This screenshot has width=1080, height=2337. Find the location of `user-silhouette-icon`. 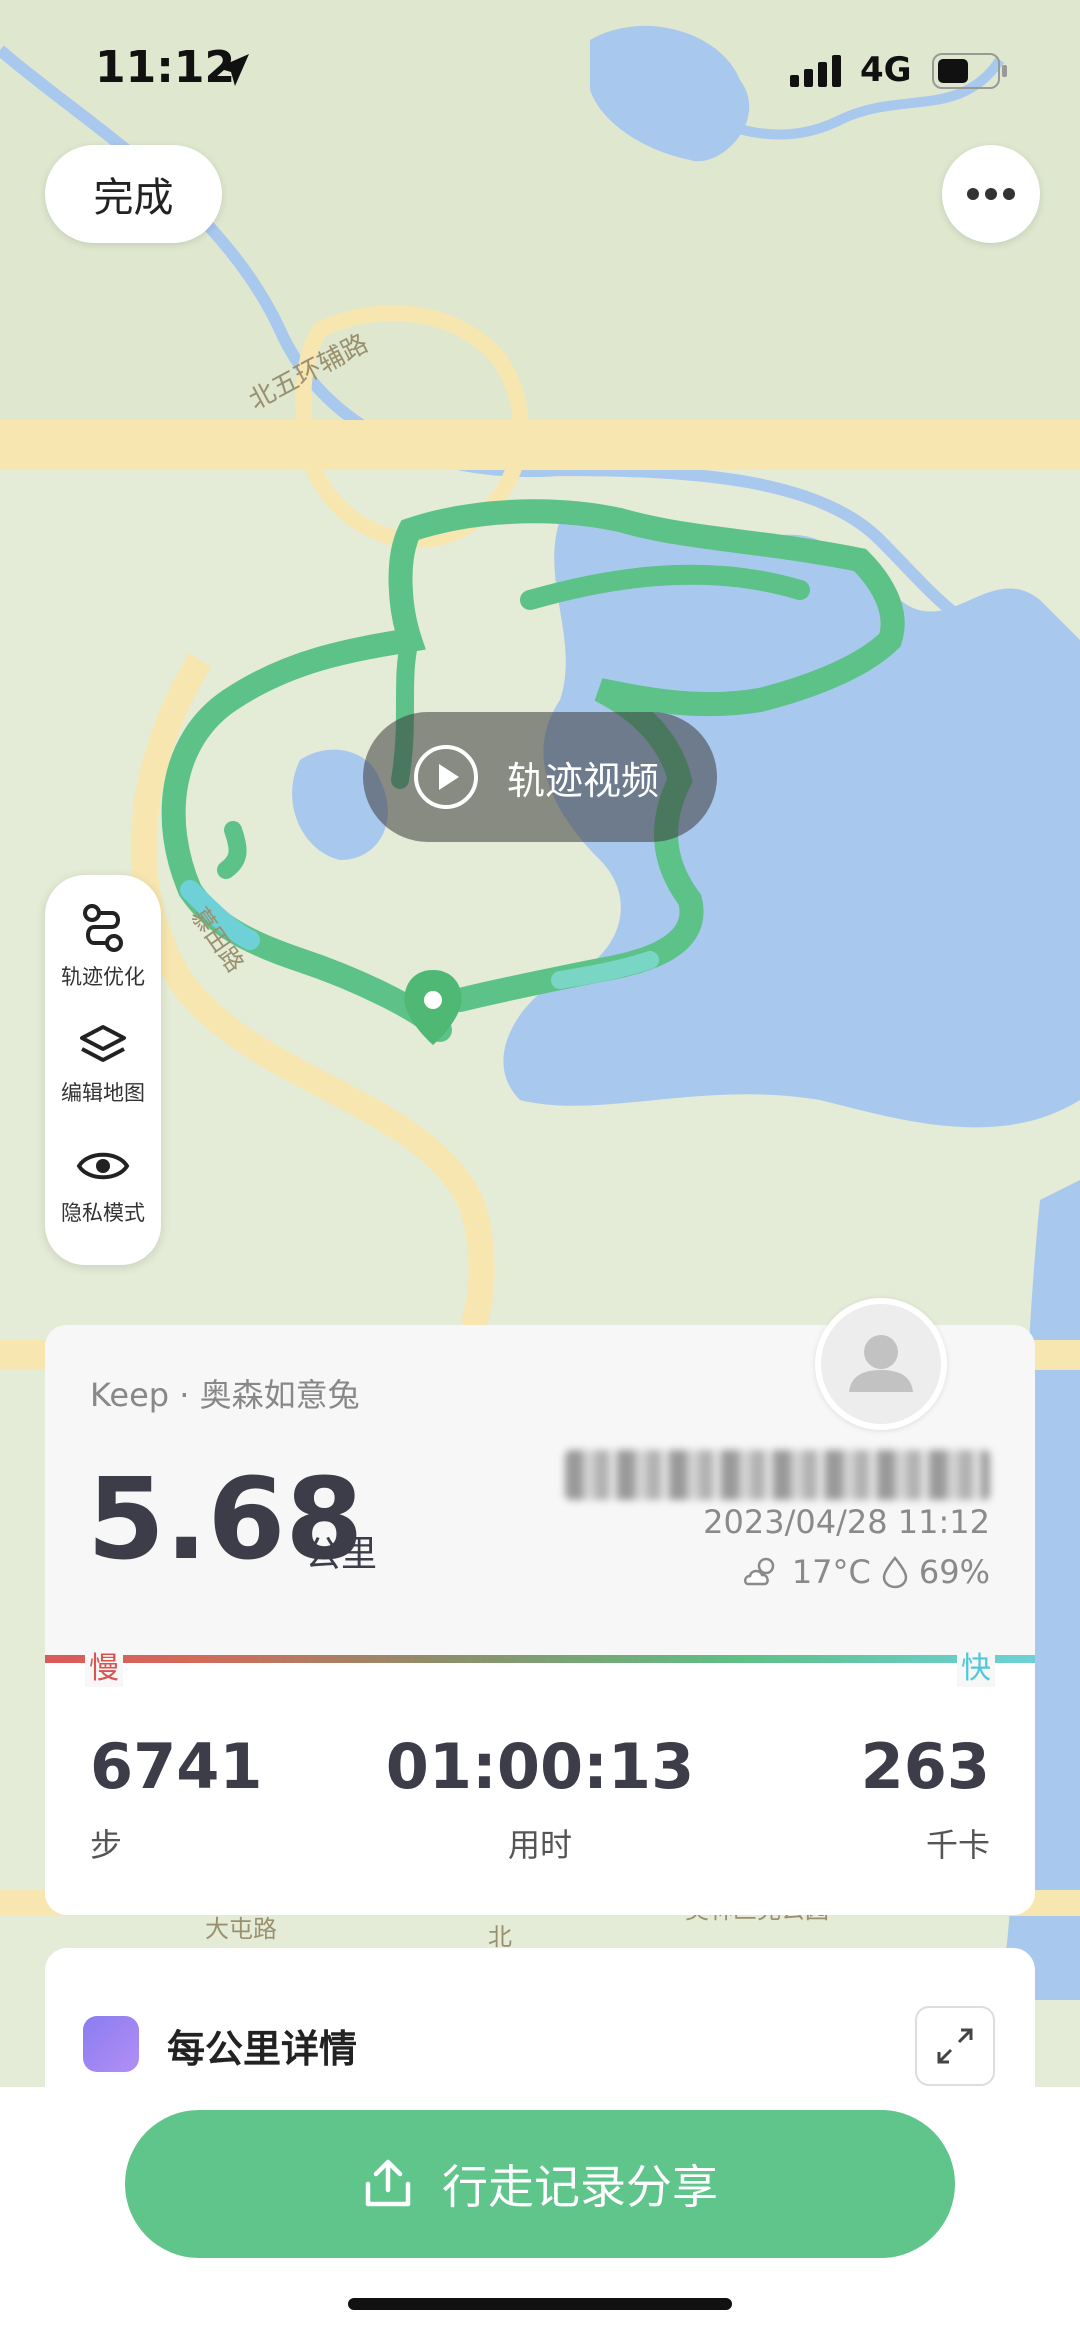

user-silhouette-icon is located at coordinates (881, 1363).